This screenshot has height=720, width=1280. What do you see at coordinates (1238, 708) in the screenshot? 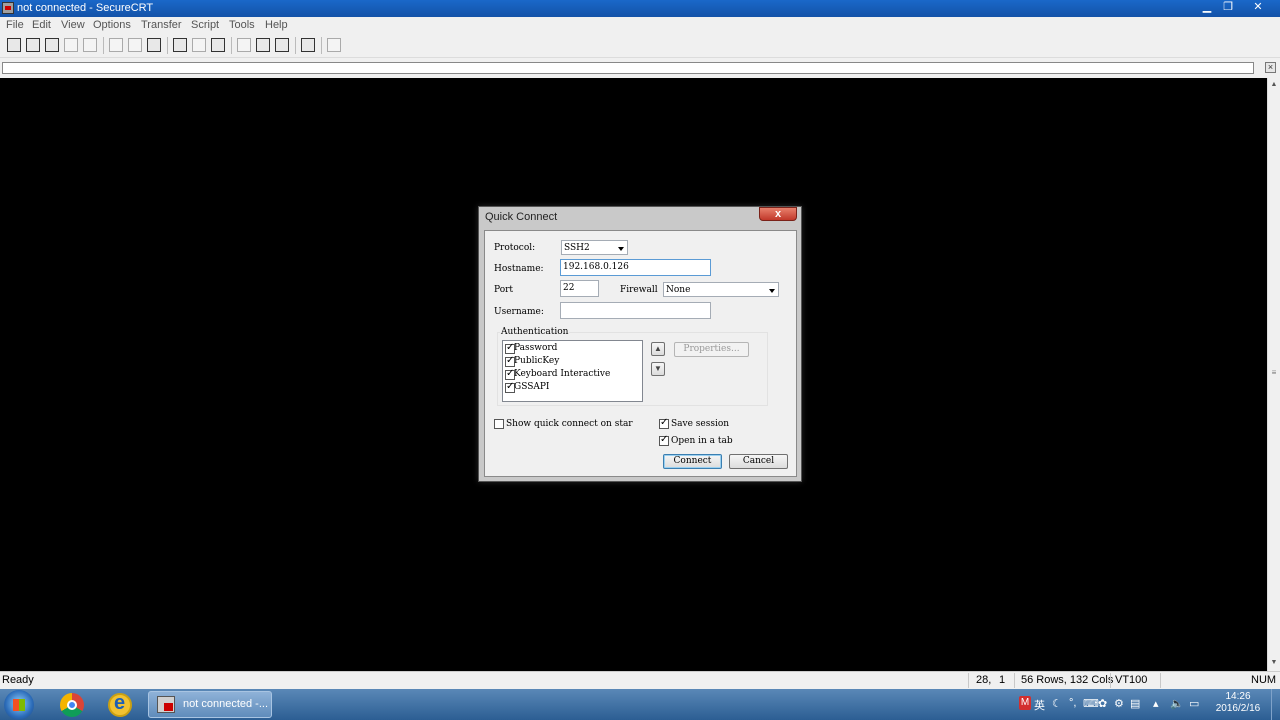
I see `clock-date: 2016/2/16` at bounding box center [1238, 708].